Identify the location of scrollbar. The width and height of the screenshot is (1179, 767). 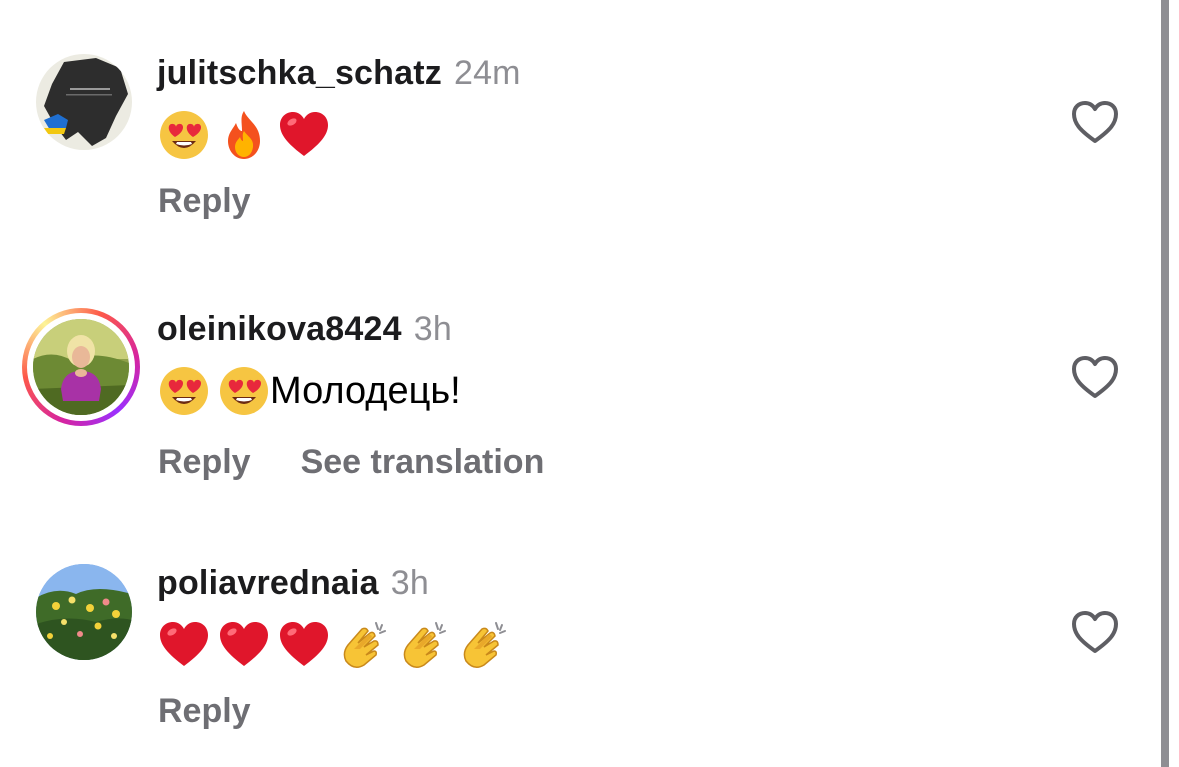
(1165, 383).